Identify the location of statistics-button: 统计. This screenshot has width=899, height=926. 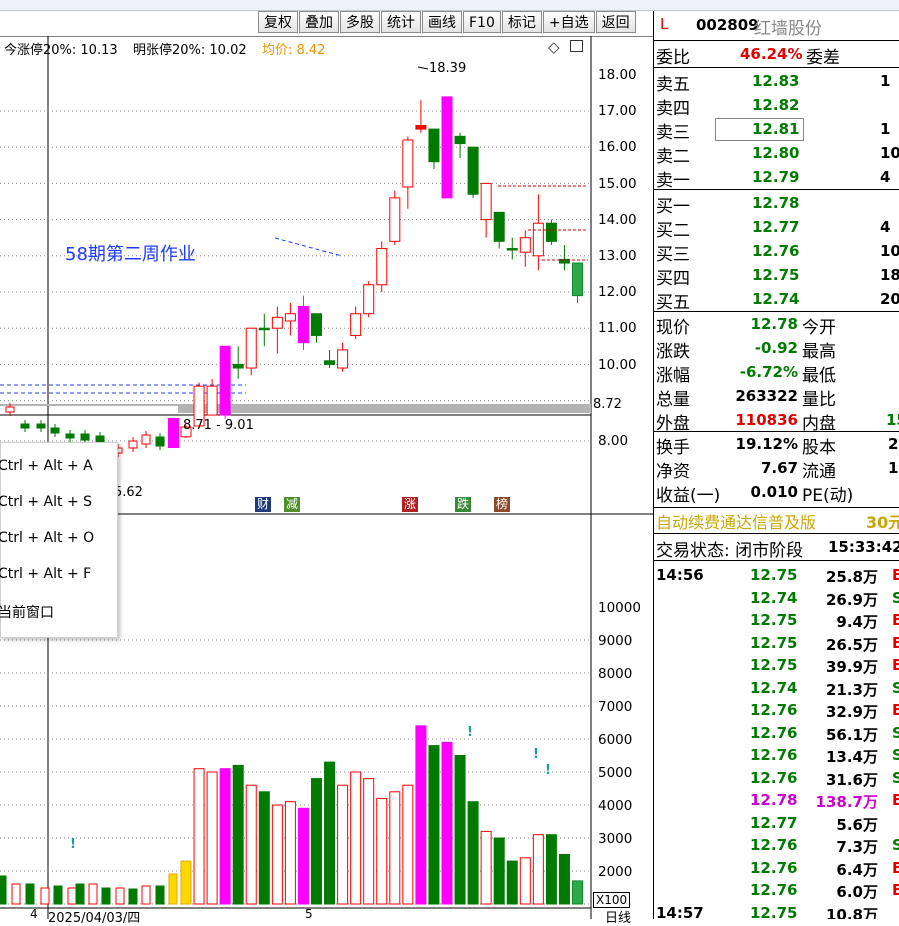
(401, 22).